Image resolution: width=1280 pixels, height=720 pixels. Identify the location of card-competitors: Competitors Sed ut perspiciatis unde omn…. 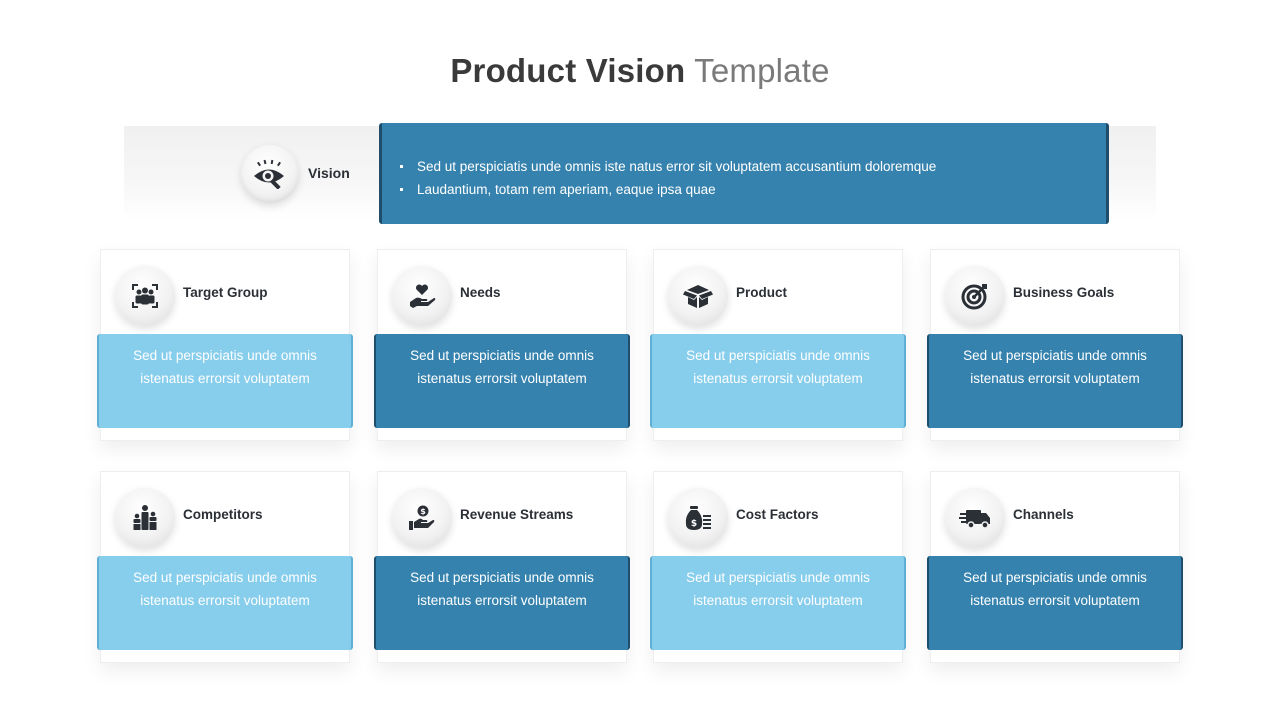
(225, 567).